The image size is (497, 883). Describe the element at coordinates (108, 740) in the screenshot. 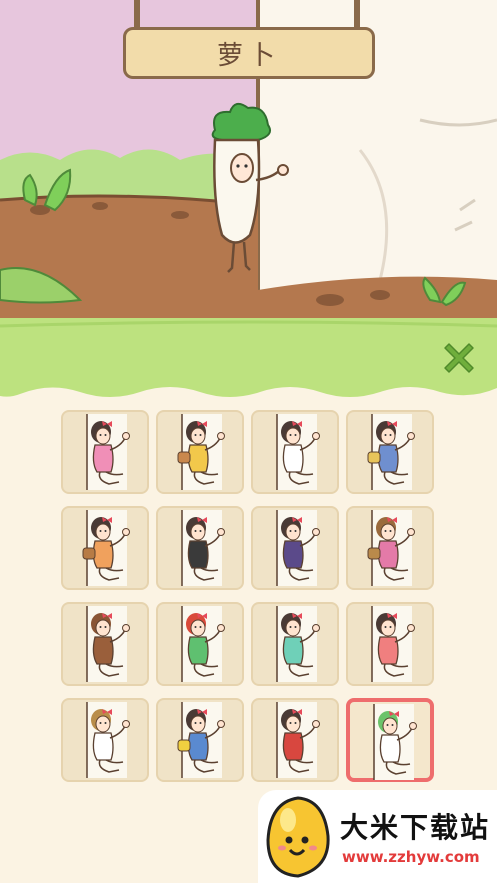

I see `costume-figure-white-dress-sunhat` at that location.